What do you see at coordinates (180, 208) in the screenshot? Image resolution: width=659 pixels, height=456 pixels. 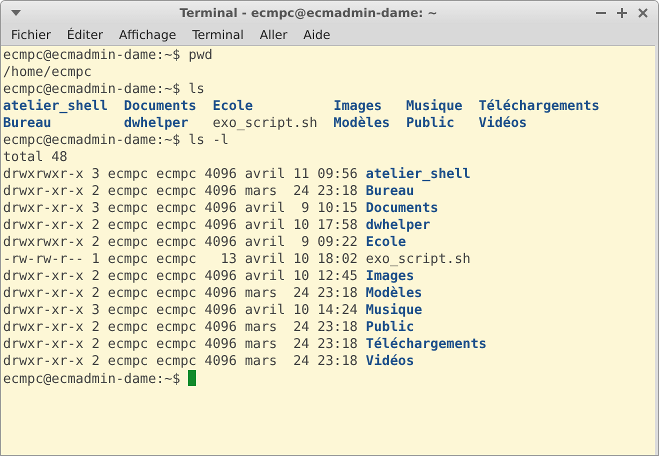 I see `file-details: drwxr-xr-x 3 ecmpc ecmpc 4096 avril 9 10:15` at bounding box center [180, 208].